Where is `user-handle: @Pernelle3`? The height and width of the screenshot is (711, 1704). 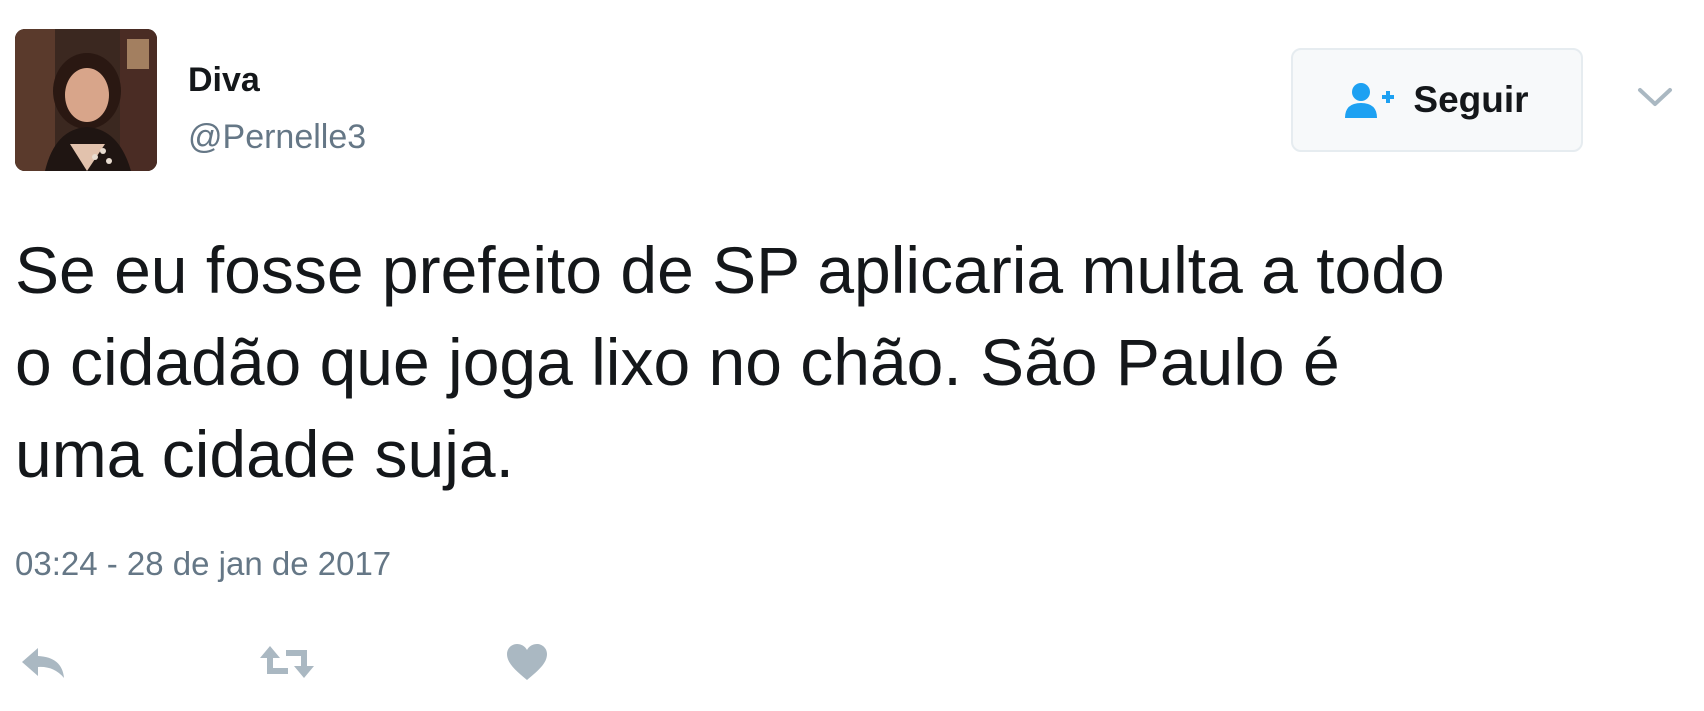
user-handle: @Pernelle3 is located at coordinates (277, 137).